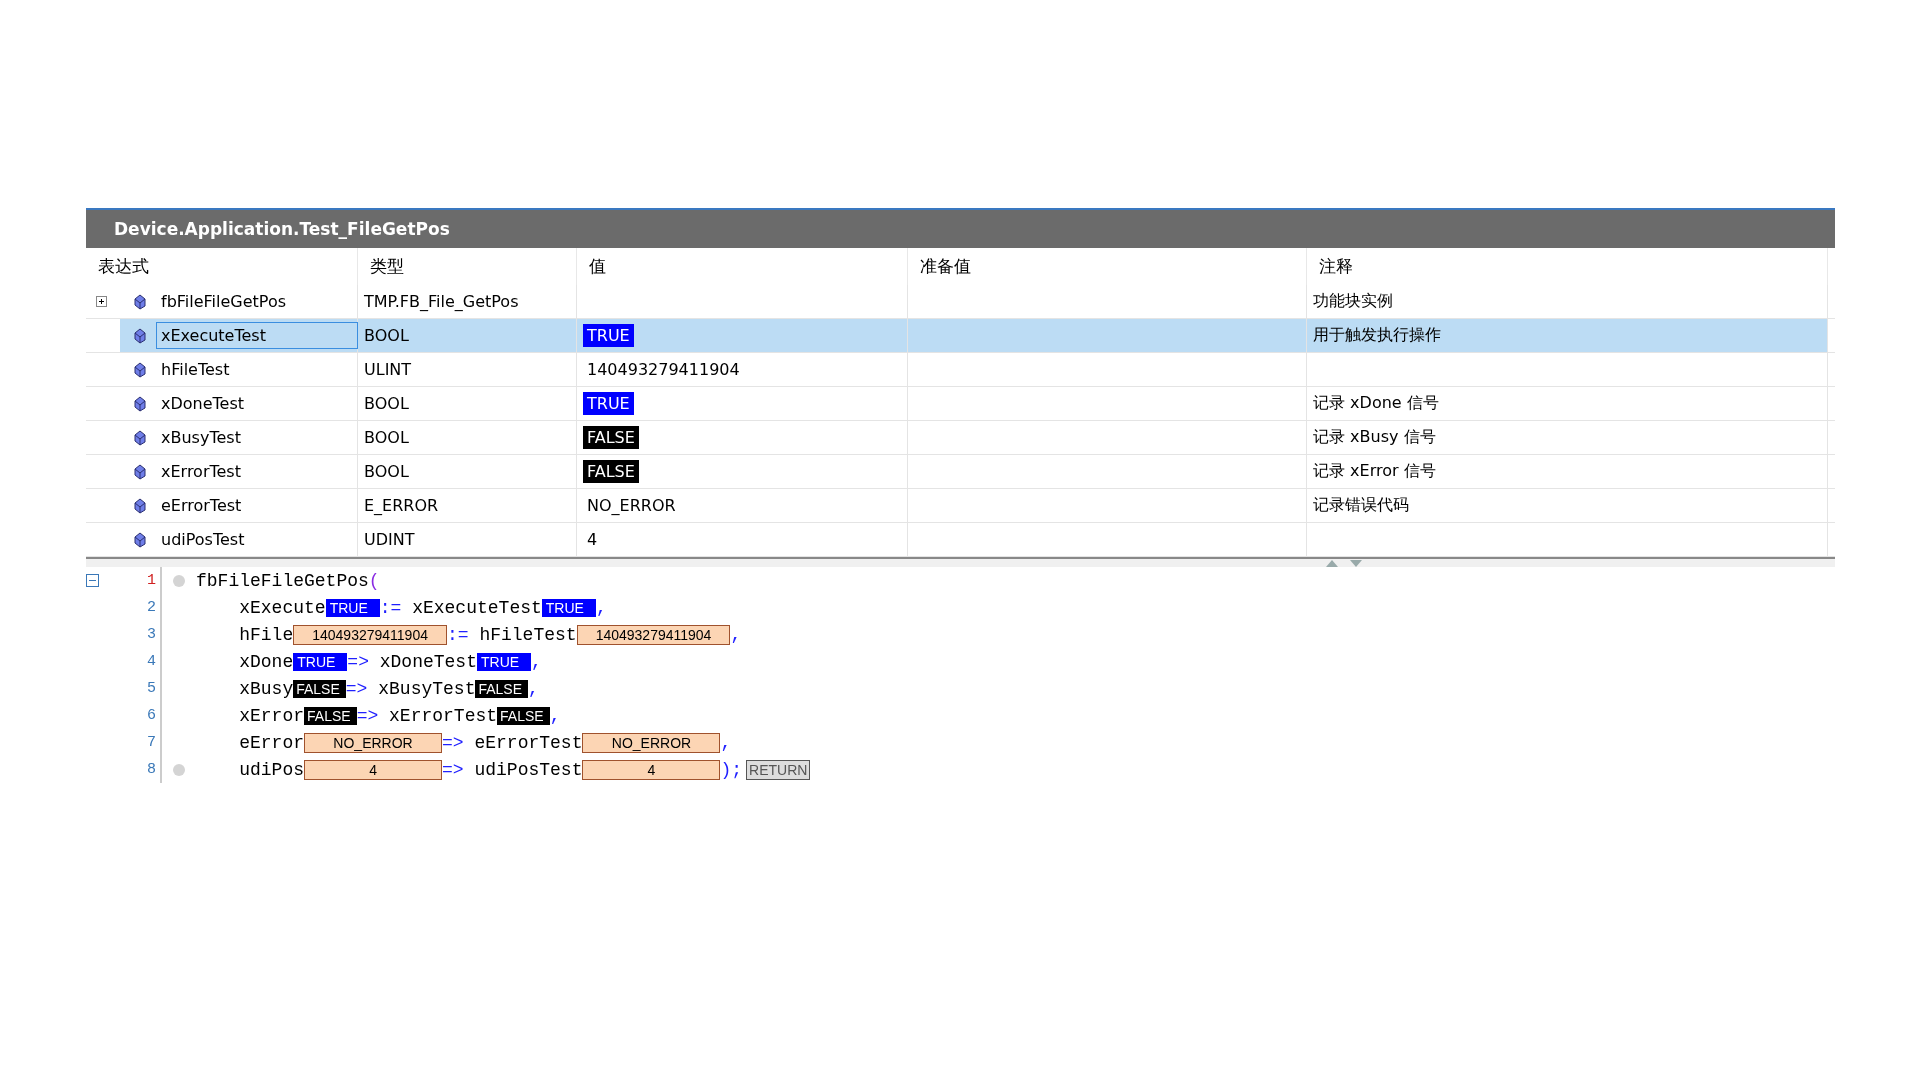 The image size is (1920, 1080). Describe the element at coordinates (731, 769) in the screenshot. I see `code-operator: );` at that location.